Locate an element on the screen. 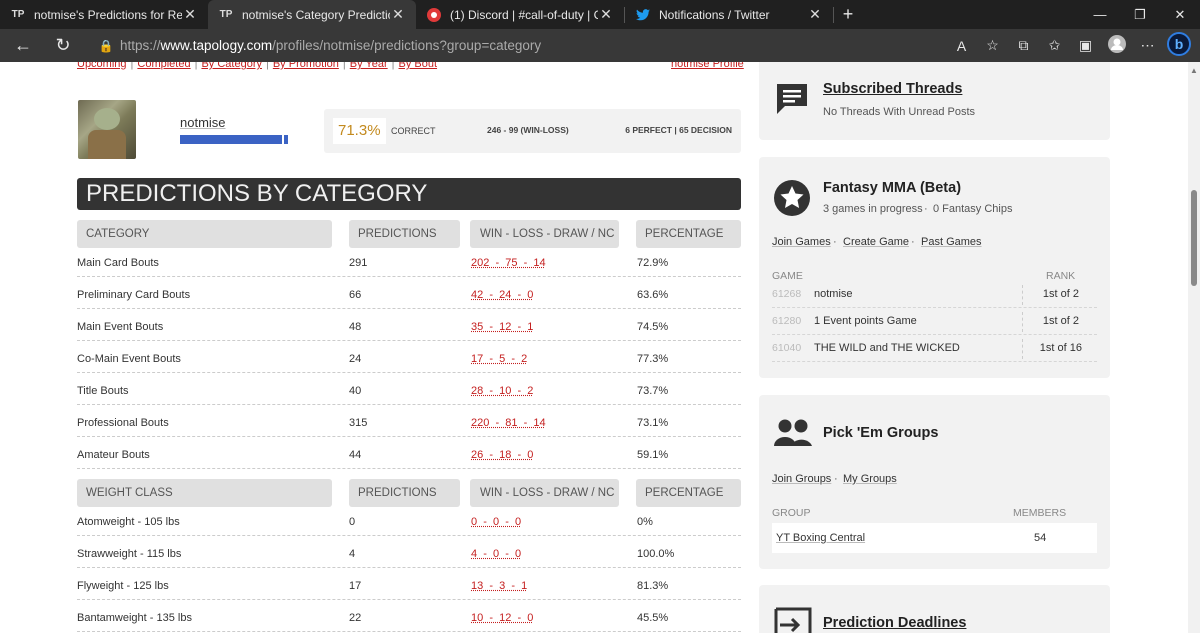 The width and height of the screenshot is (1200, 633). username-link: notmise is located at coordinates (203, 122).